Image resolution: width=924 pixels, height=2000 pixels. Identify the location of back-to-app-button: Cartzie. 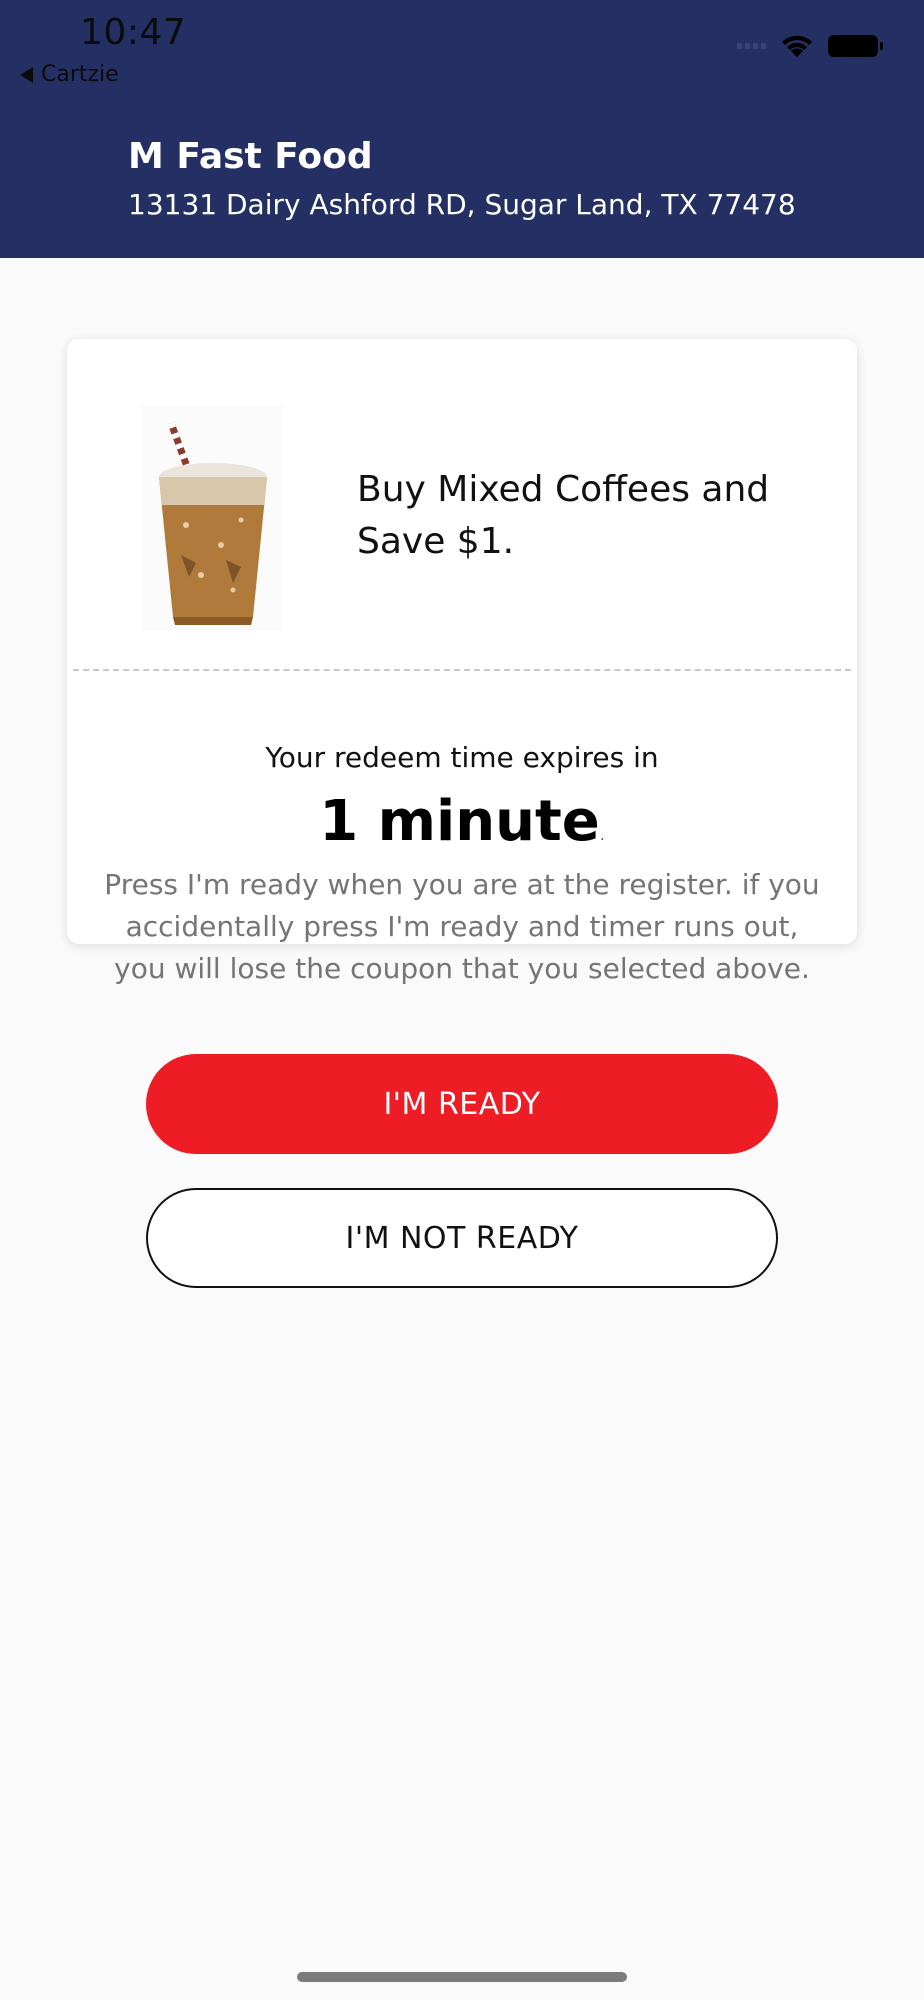
(69, 74).